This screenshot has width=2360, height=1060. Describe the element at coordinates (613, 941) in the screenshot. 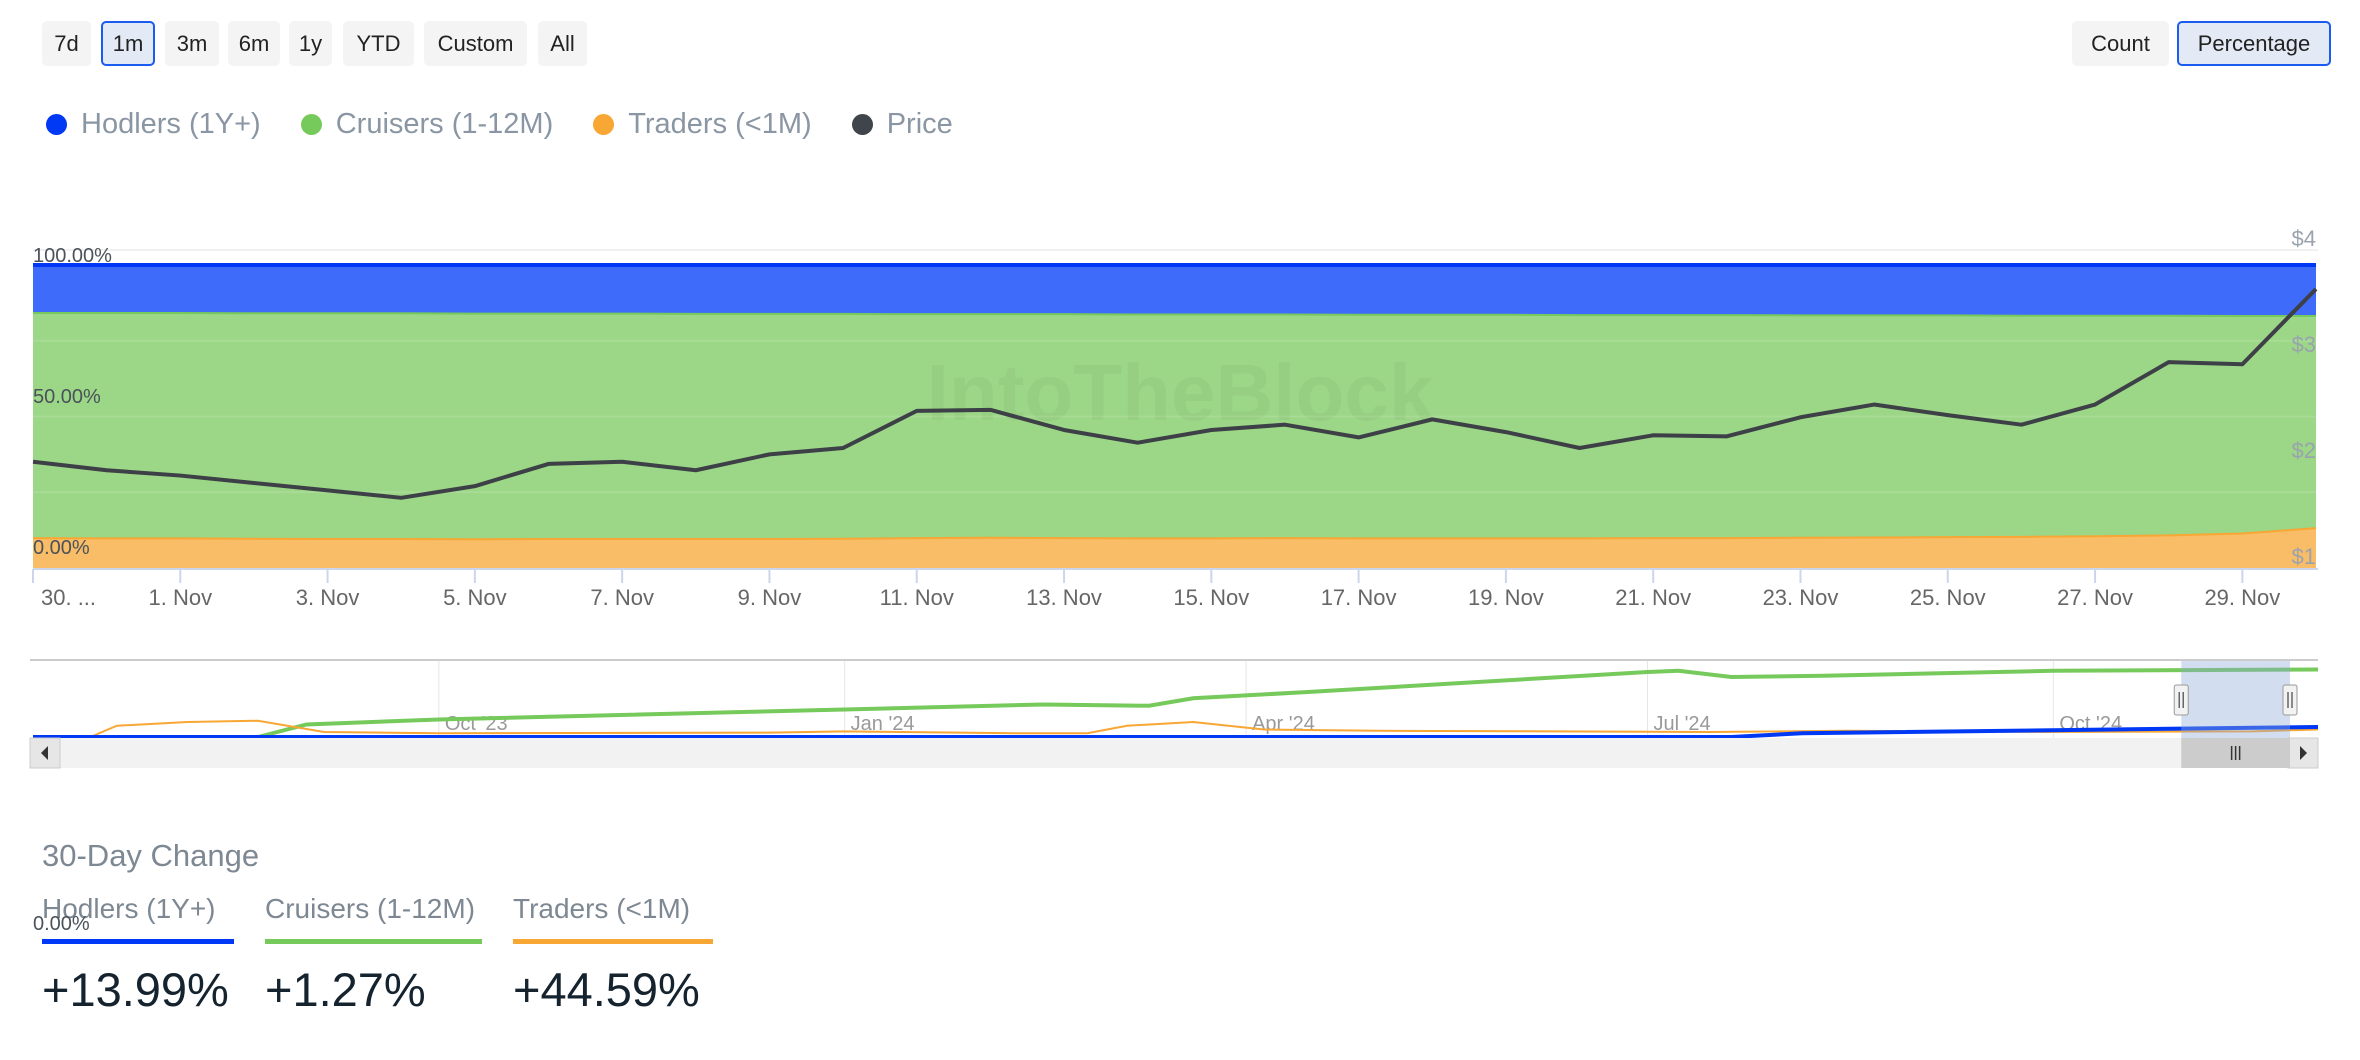

I see `traders-underline` at that location.